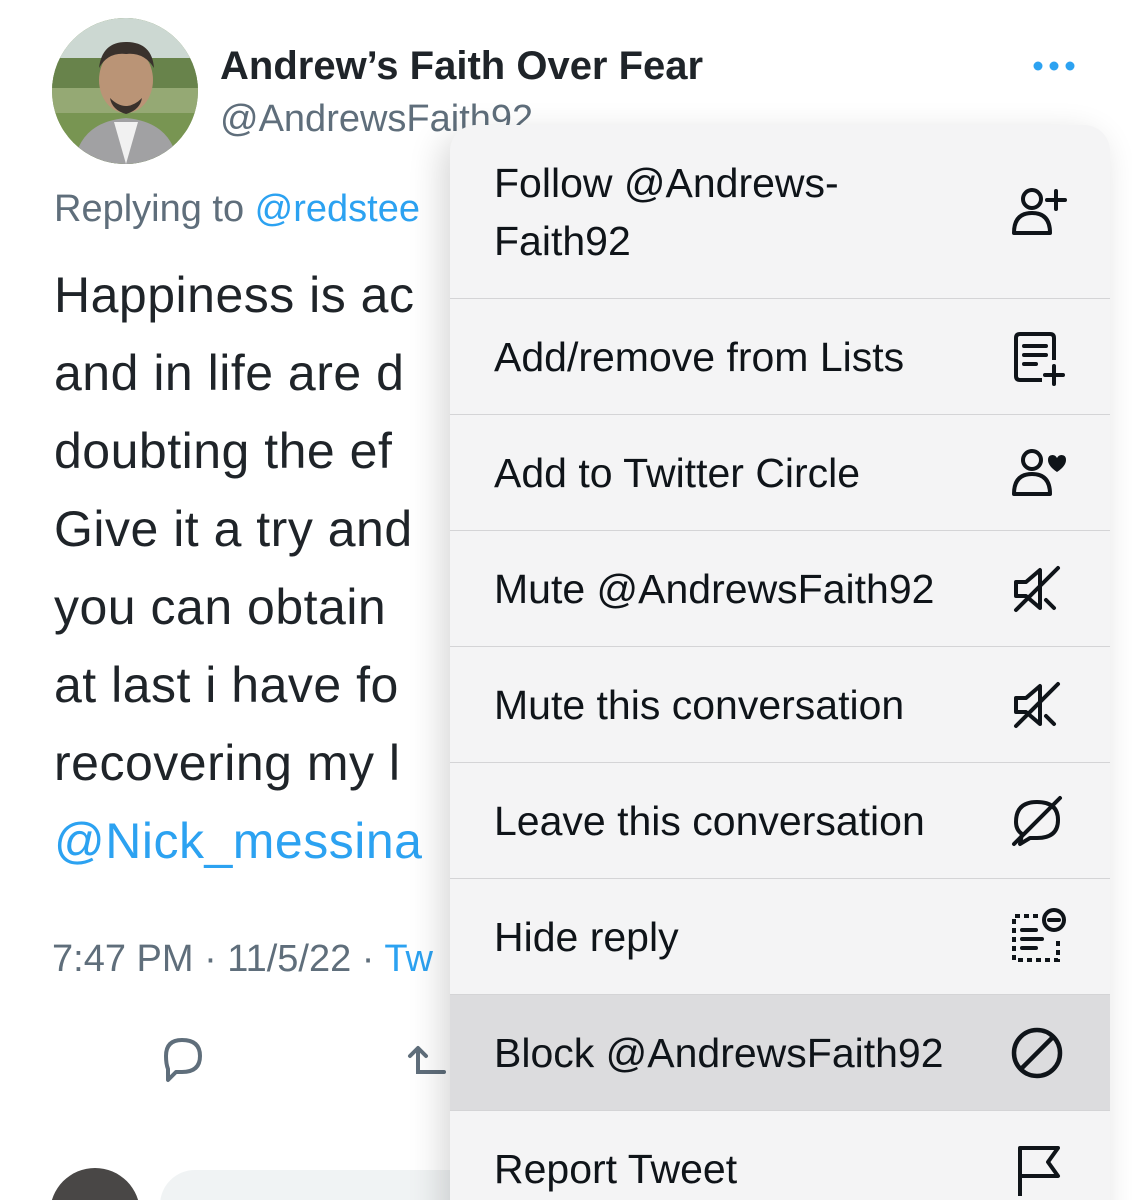  I want to click on tweet-timestamp: 7:47 PM · 11/5/22 · Tw, so click(242, 959).